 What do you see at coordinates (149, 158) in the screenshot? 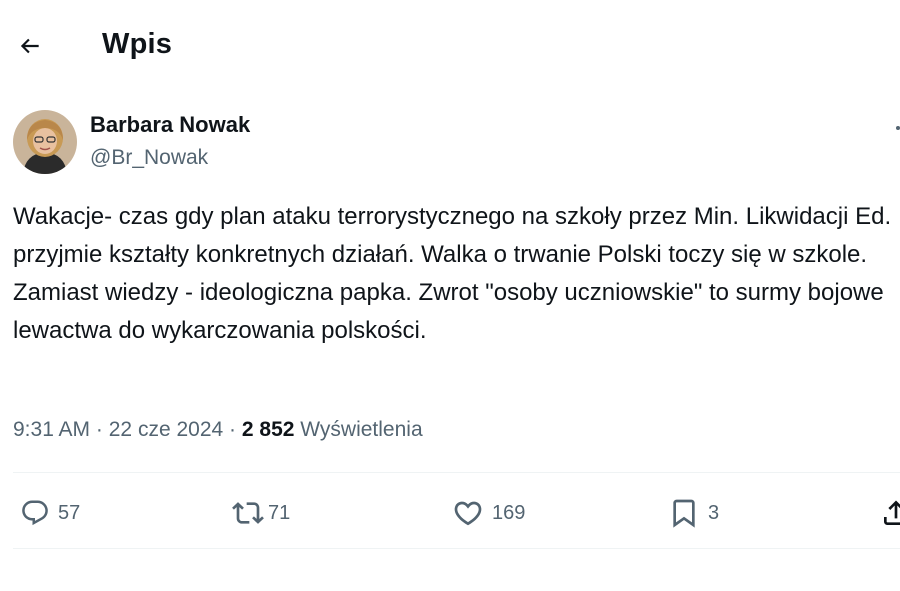
I see `author-handle: @Br_Nowak` at bounding box center [149, 158].